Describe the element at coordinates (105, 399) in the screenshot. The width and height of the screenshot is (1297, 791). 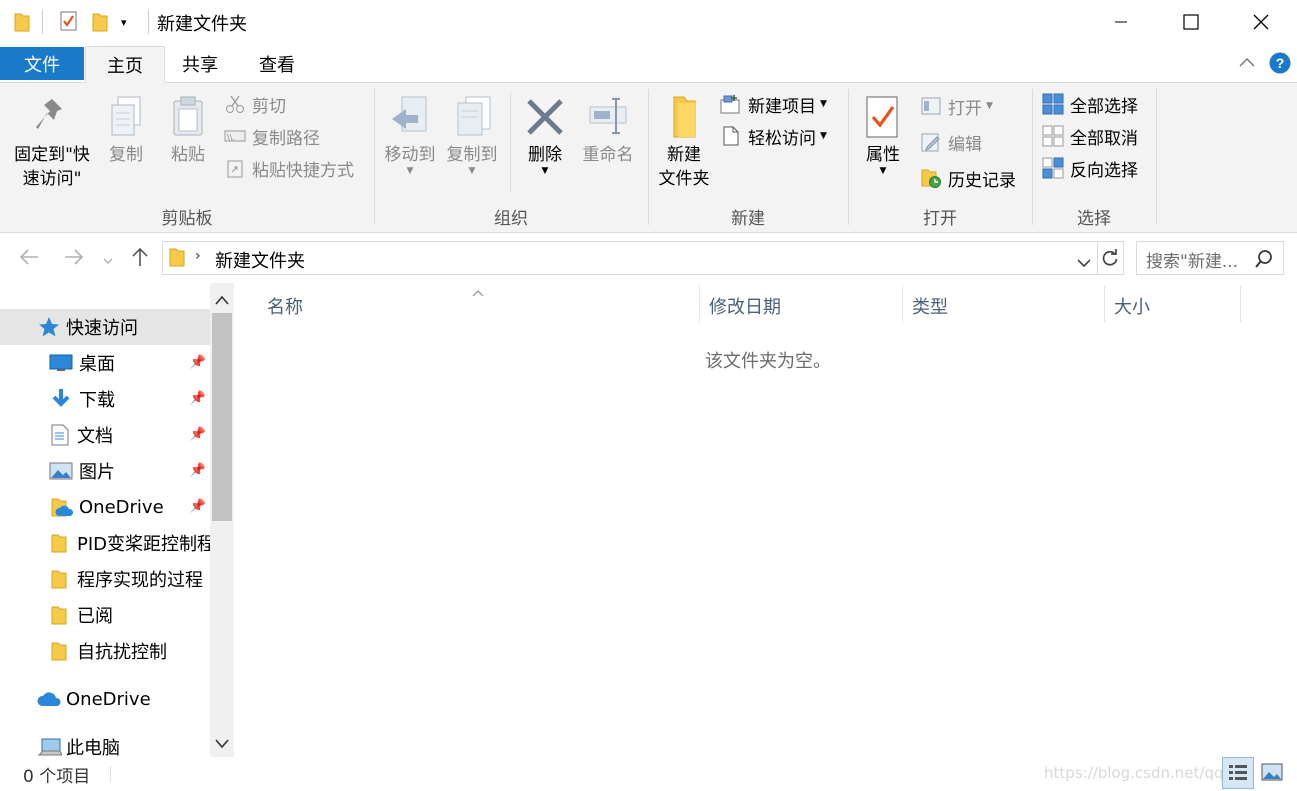
I see `nav-item-downloads: 下载 📌` at that location.